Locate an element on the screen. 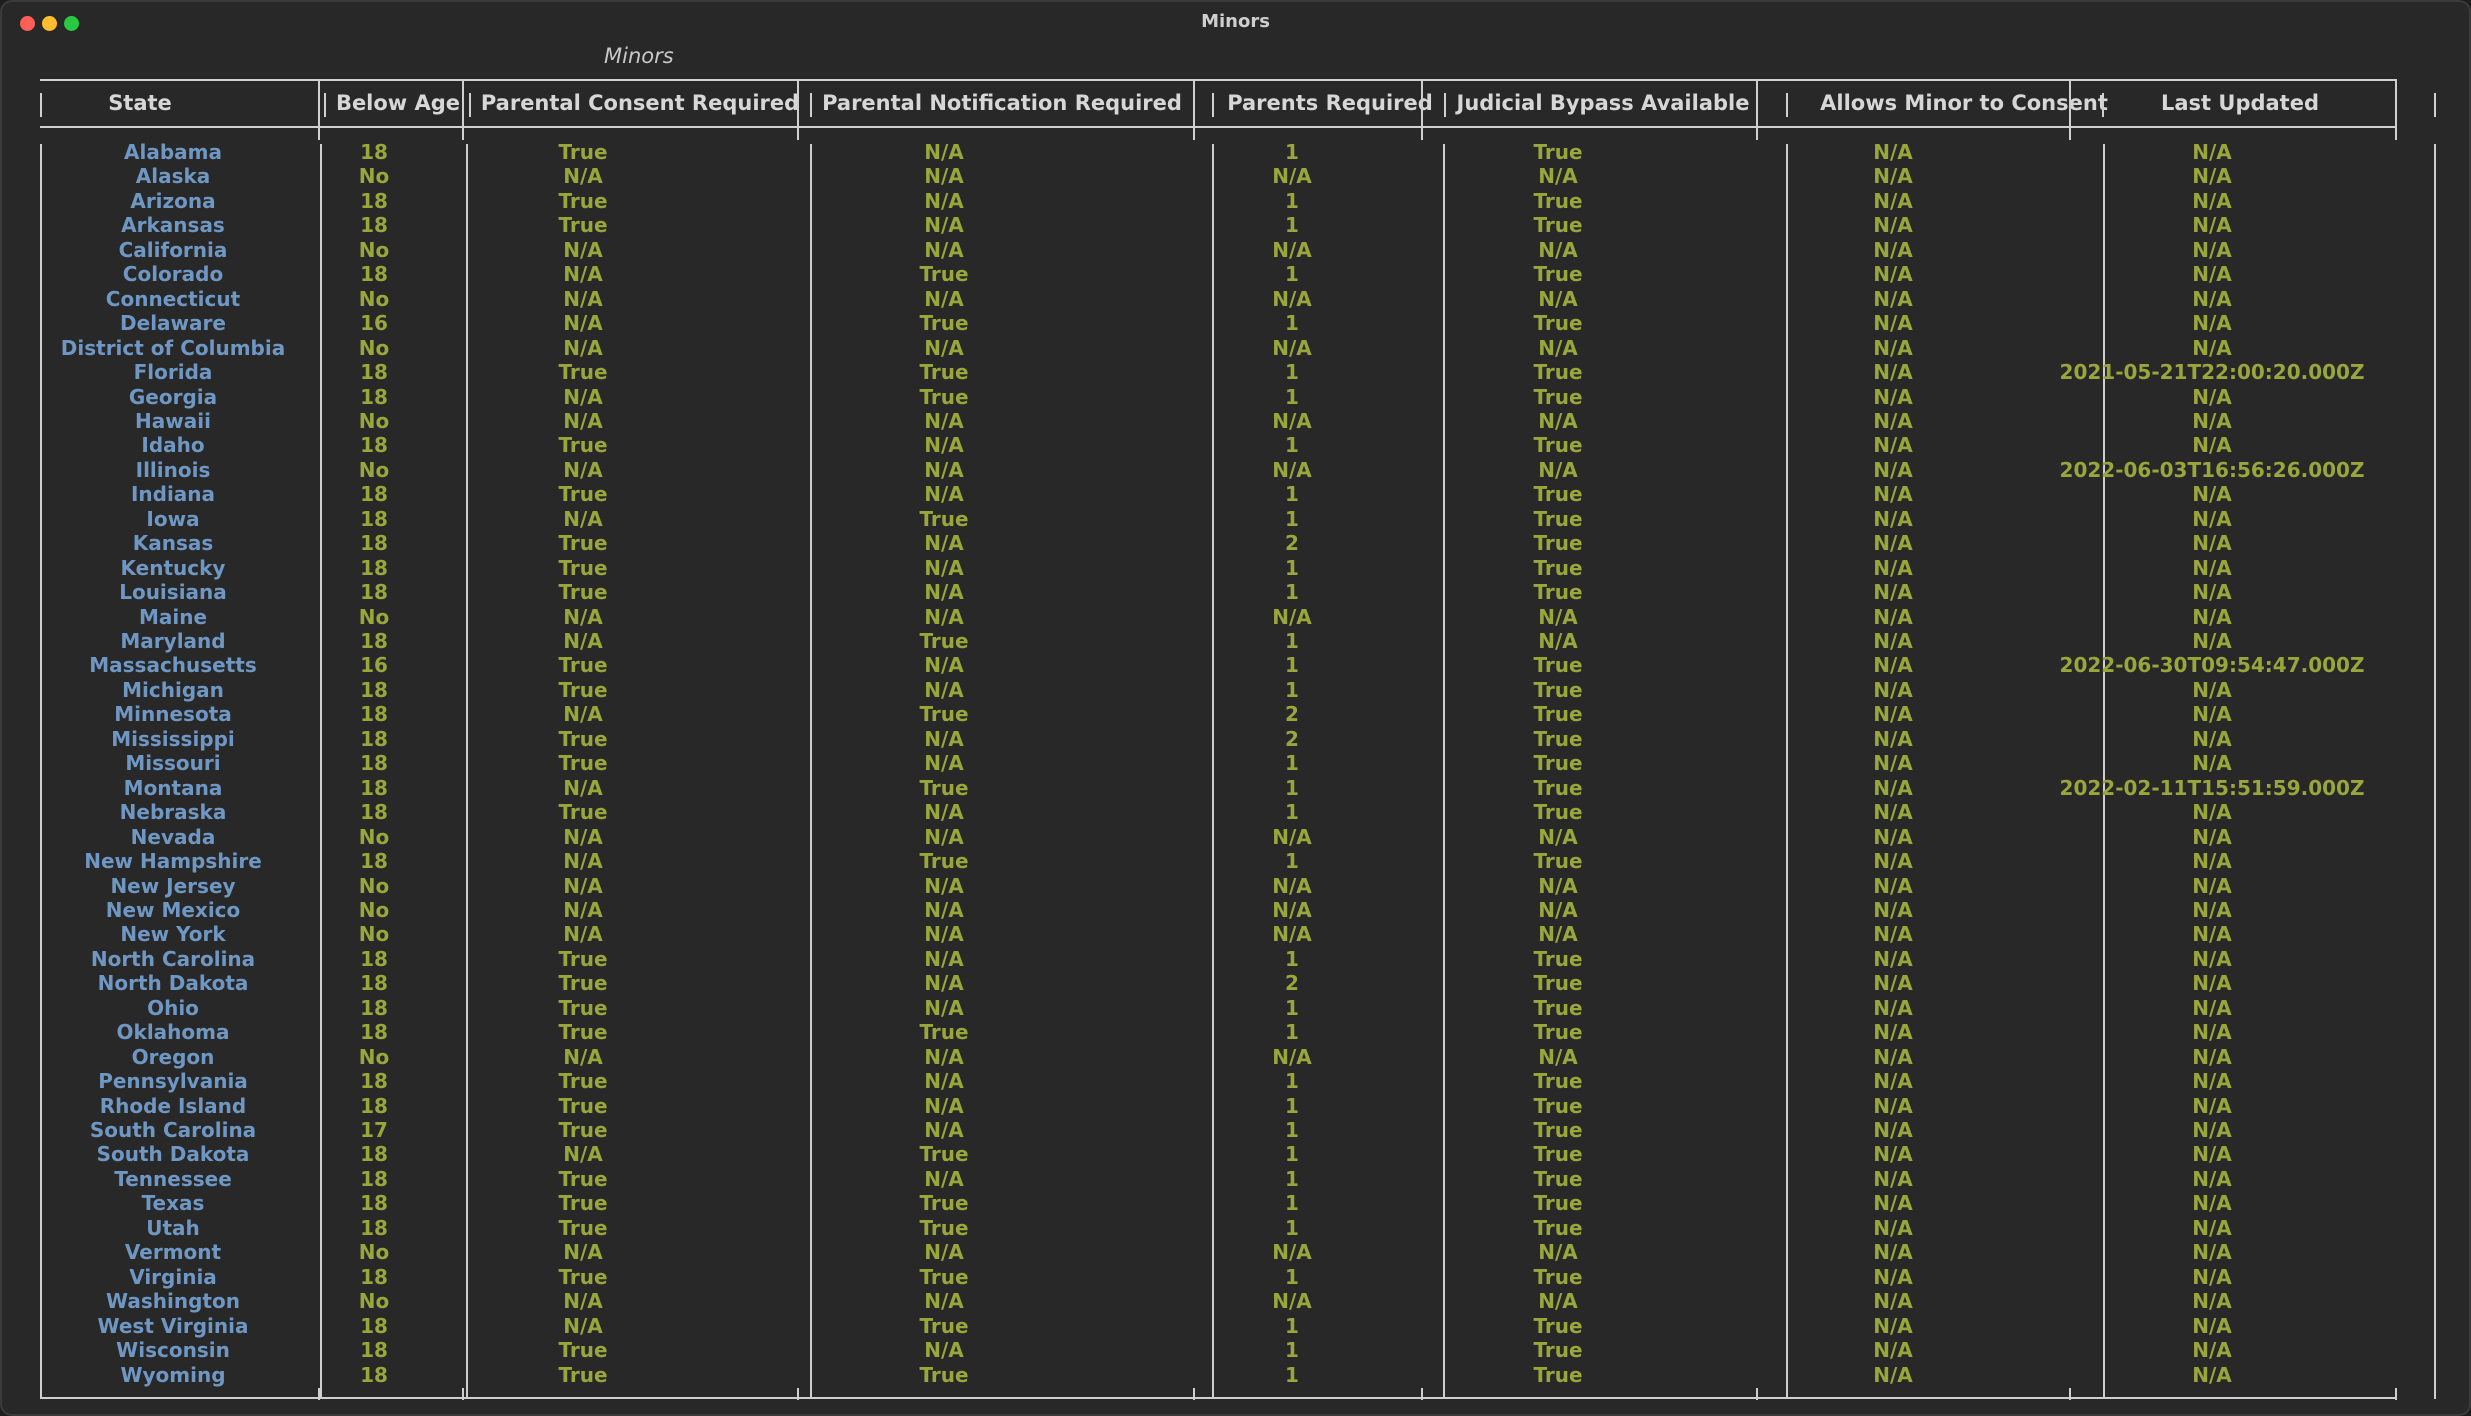 The height and width of the screenshot is (1416, 2471). state-cell: Montana is located at coordinates (173, 787).